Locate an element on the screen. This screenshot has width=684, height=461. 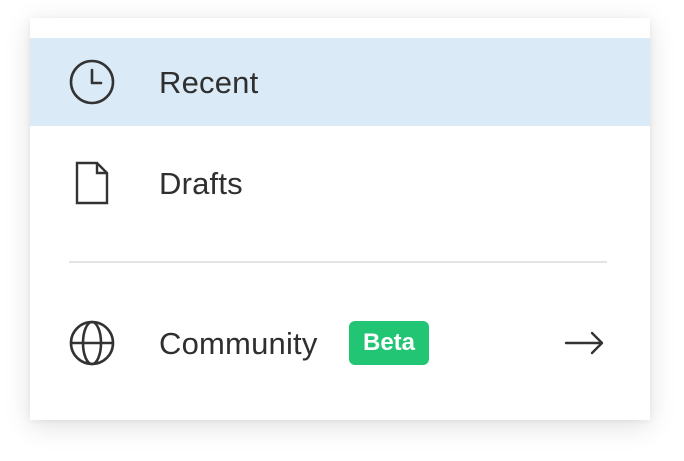
menu-item-community-label: Community is located at coordinates (238, 343).